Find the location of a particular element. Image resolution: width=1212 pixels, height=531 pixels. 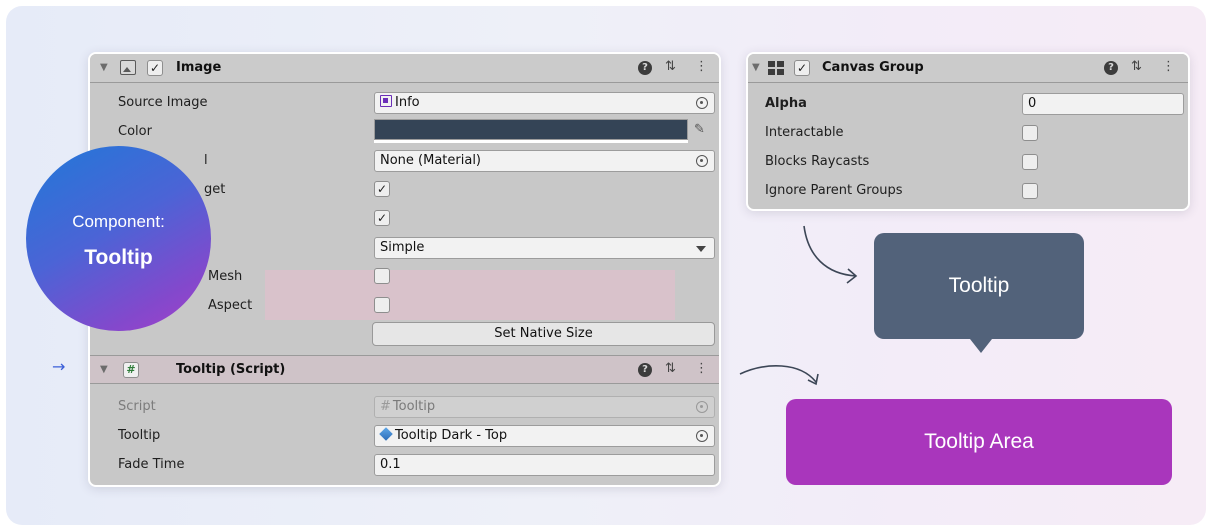

tooltip-area-preview: Tooltip Area is located at coordinates (979, 442).